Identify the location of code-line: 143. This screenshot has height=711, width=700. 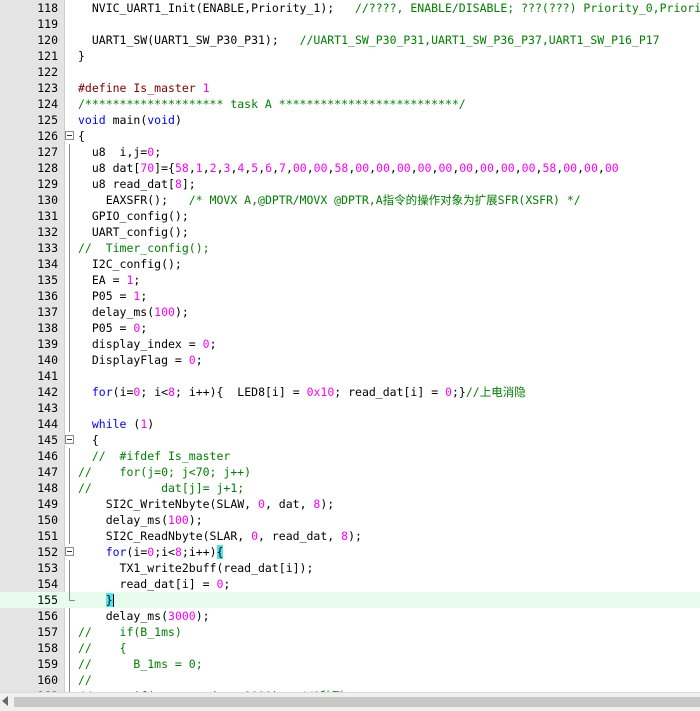
(350, 408).